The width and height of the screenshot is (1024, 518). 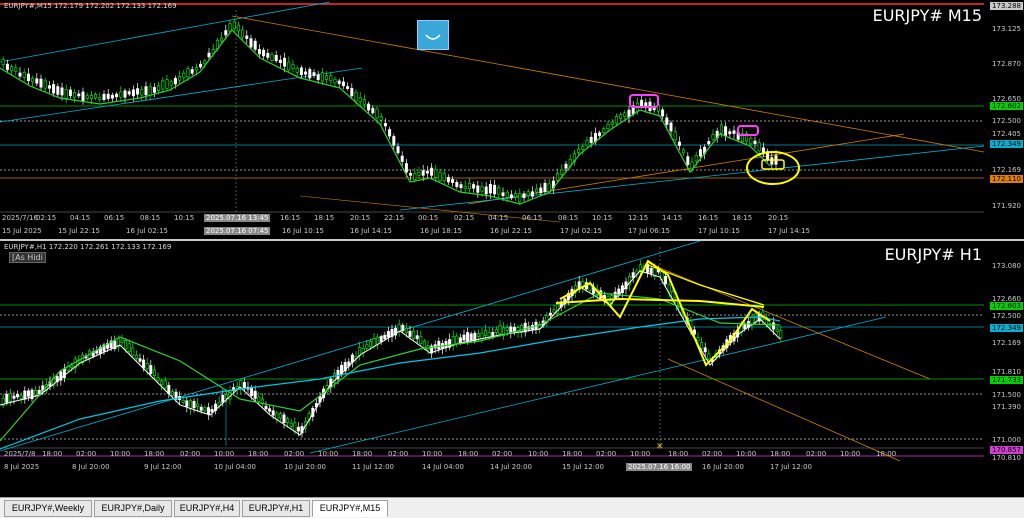 I want to click on tab-daily: EURJPY#,Daily, so click(x=133, y=508).